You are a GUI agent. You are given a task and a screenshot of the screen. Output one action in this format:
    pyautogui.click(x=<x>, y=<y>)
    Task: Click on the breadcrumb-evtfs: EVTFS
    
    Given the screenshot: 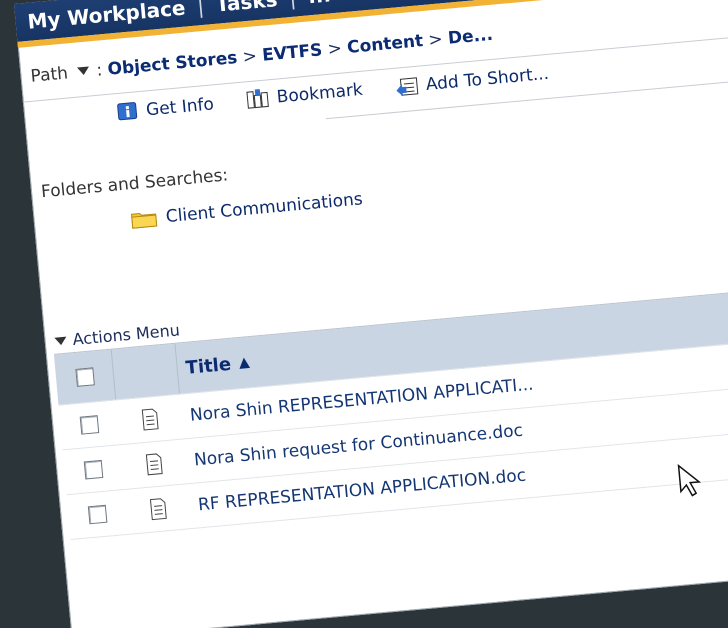 What is the action you would take?
    pyautogui.click(x=292, y=52)
    